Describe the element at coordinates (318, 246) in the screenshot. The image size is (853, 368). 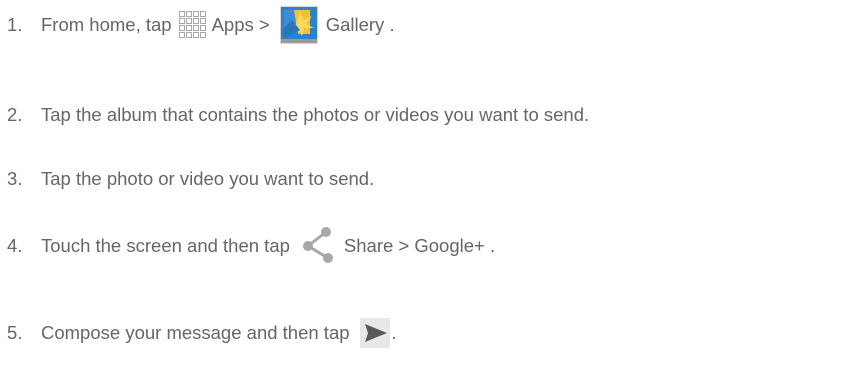
I see `share-icon` at that location.